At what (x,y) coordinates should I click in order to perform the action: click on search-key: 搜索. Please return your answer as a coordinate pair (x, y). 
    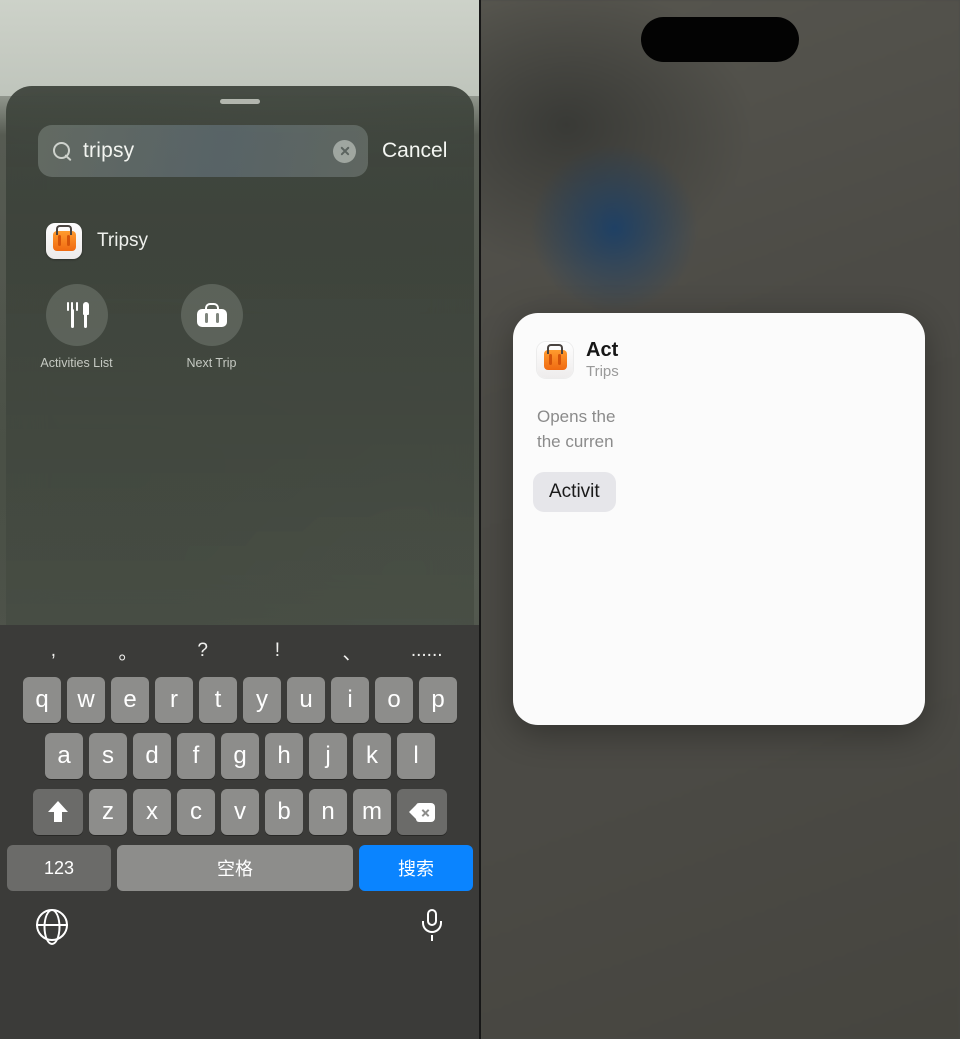
    Looking at the image, I should click on (416, 868).